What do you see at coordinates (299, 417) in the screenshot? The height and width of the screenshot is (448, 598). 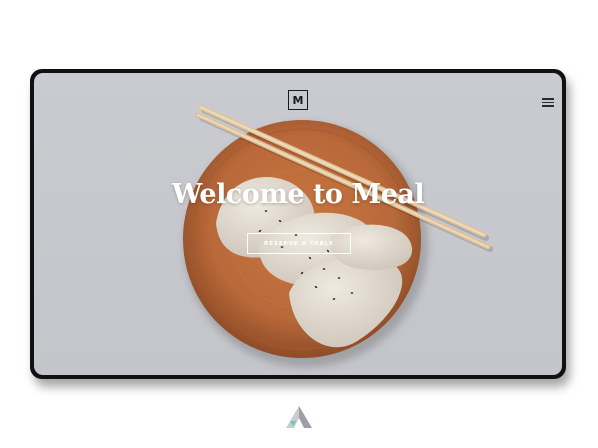 I see `triangle-logo-icon` at bounding box center [299, 417].